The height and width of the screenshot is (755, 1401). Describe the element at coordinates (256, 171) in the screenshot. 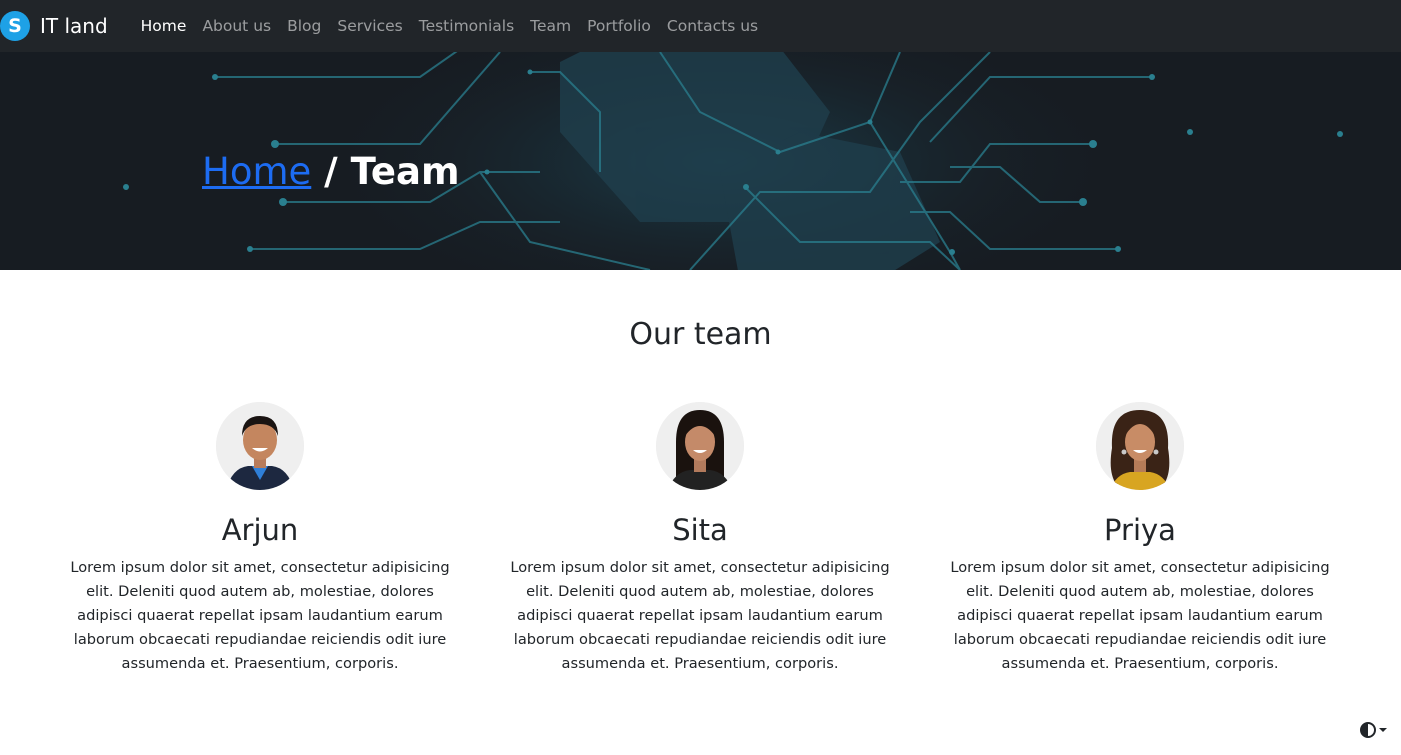

I see `breadcrumb-home-link: Home` at that location.